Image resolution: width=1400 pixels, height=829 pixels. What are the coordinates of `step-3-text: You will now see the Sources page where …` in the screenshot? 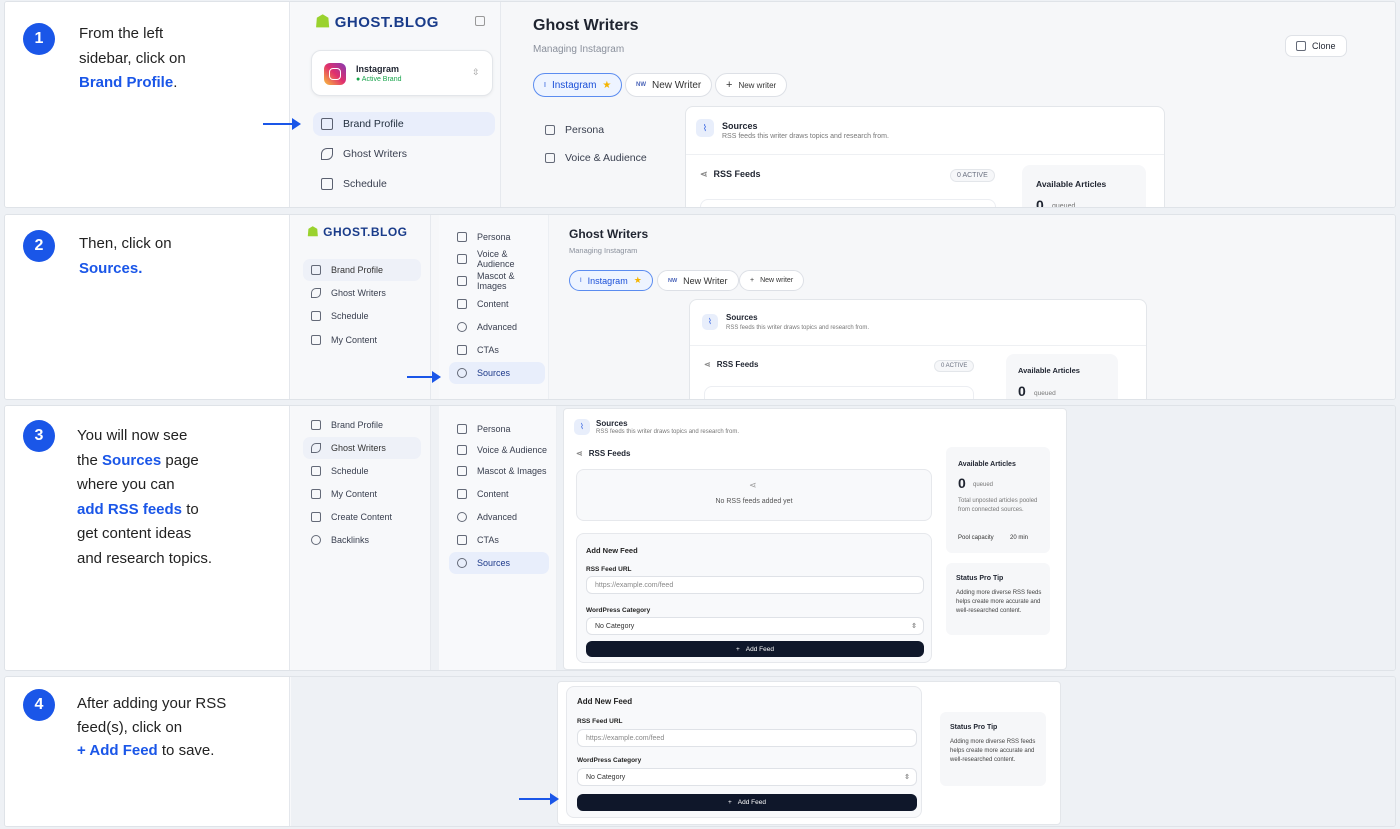 It's located at (145, 497).